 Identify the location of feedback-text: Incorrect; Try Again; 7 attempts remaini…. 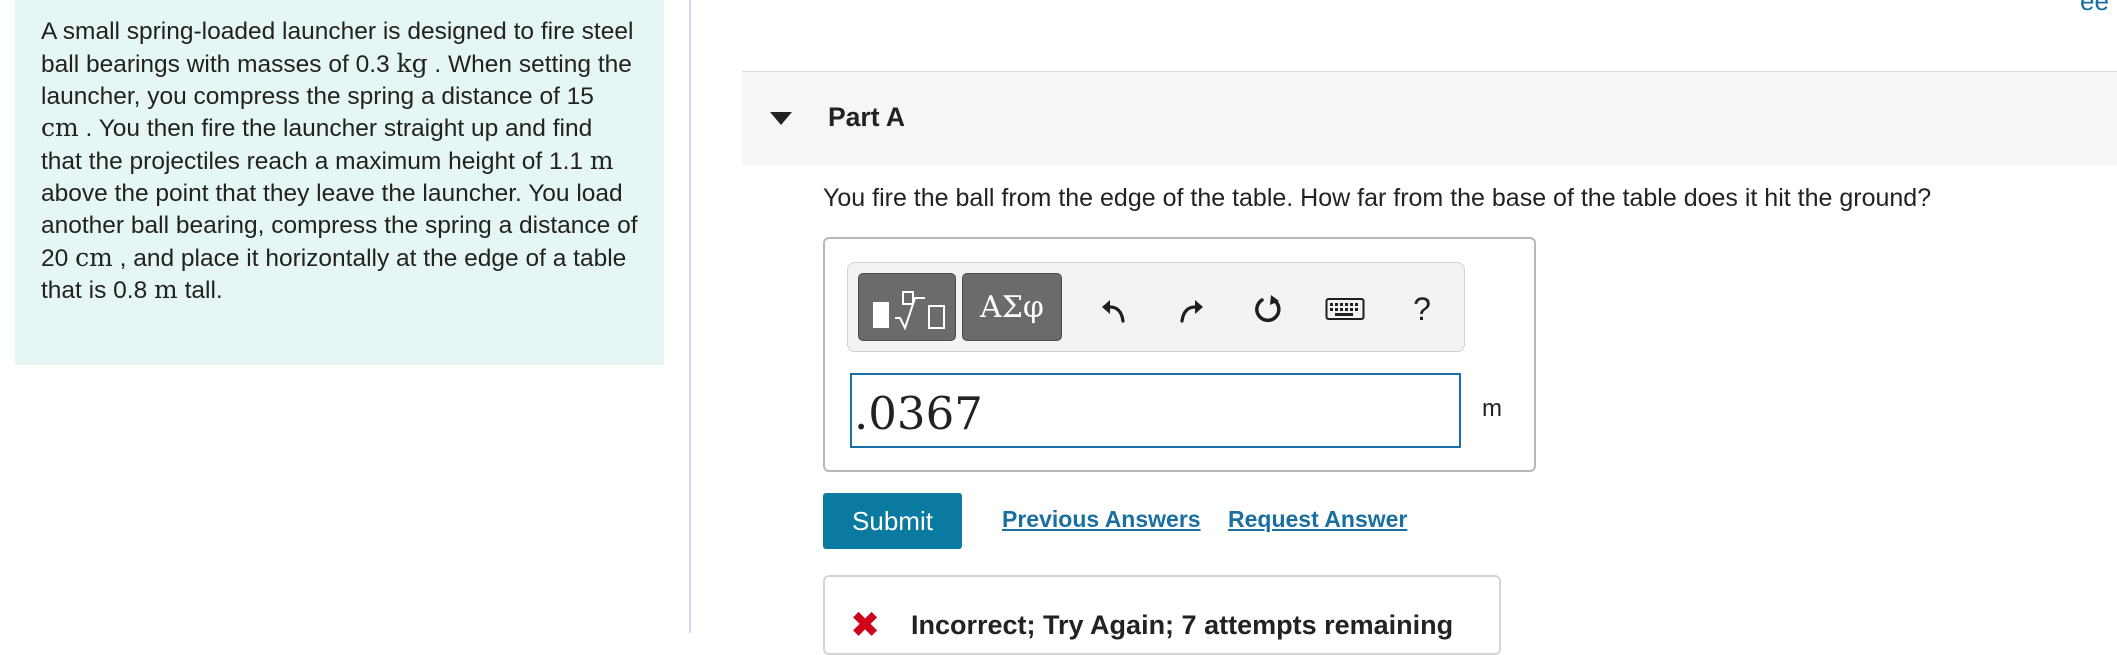
(1182, 625).